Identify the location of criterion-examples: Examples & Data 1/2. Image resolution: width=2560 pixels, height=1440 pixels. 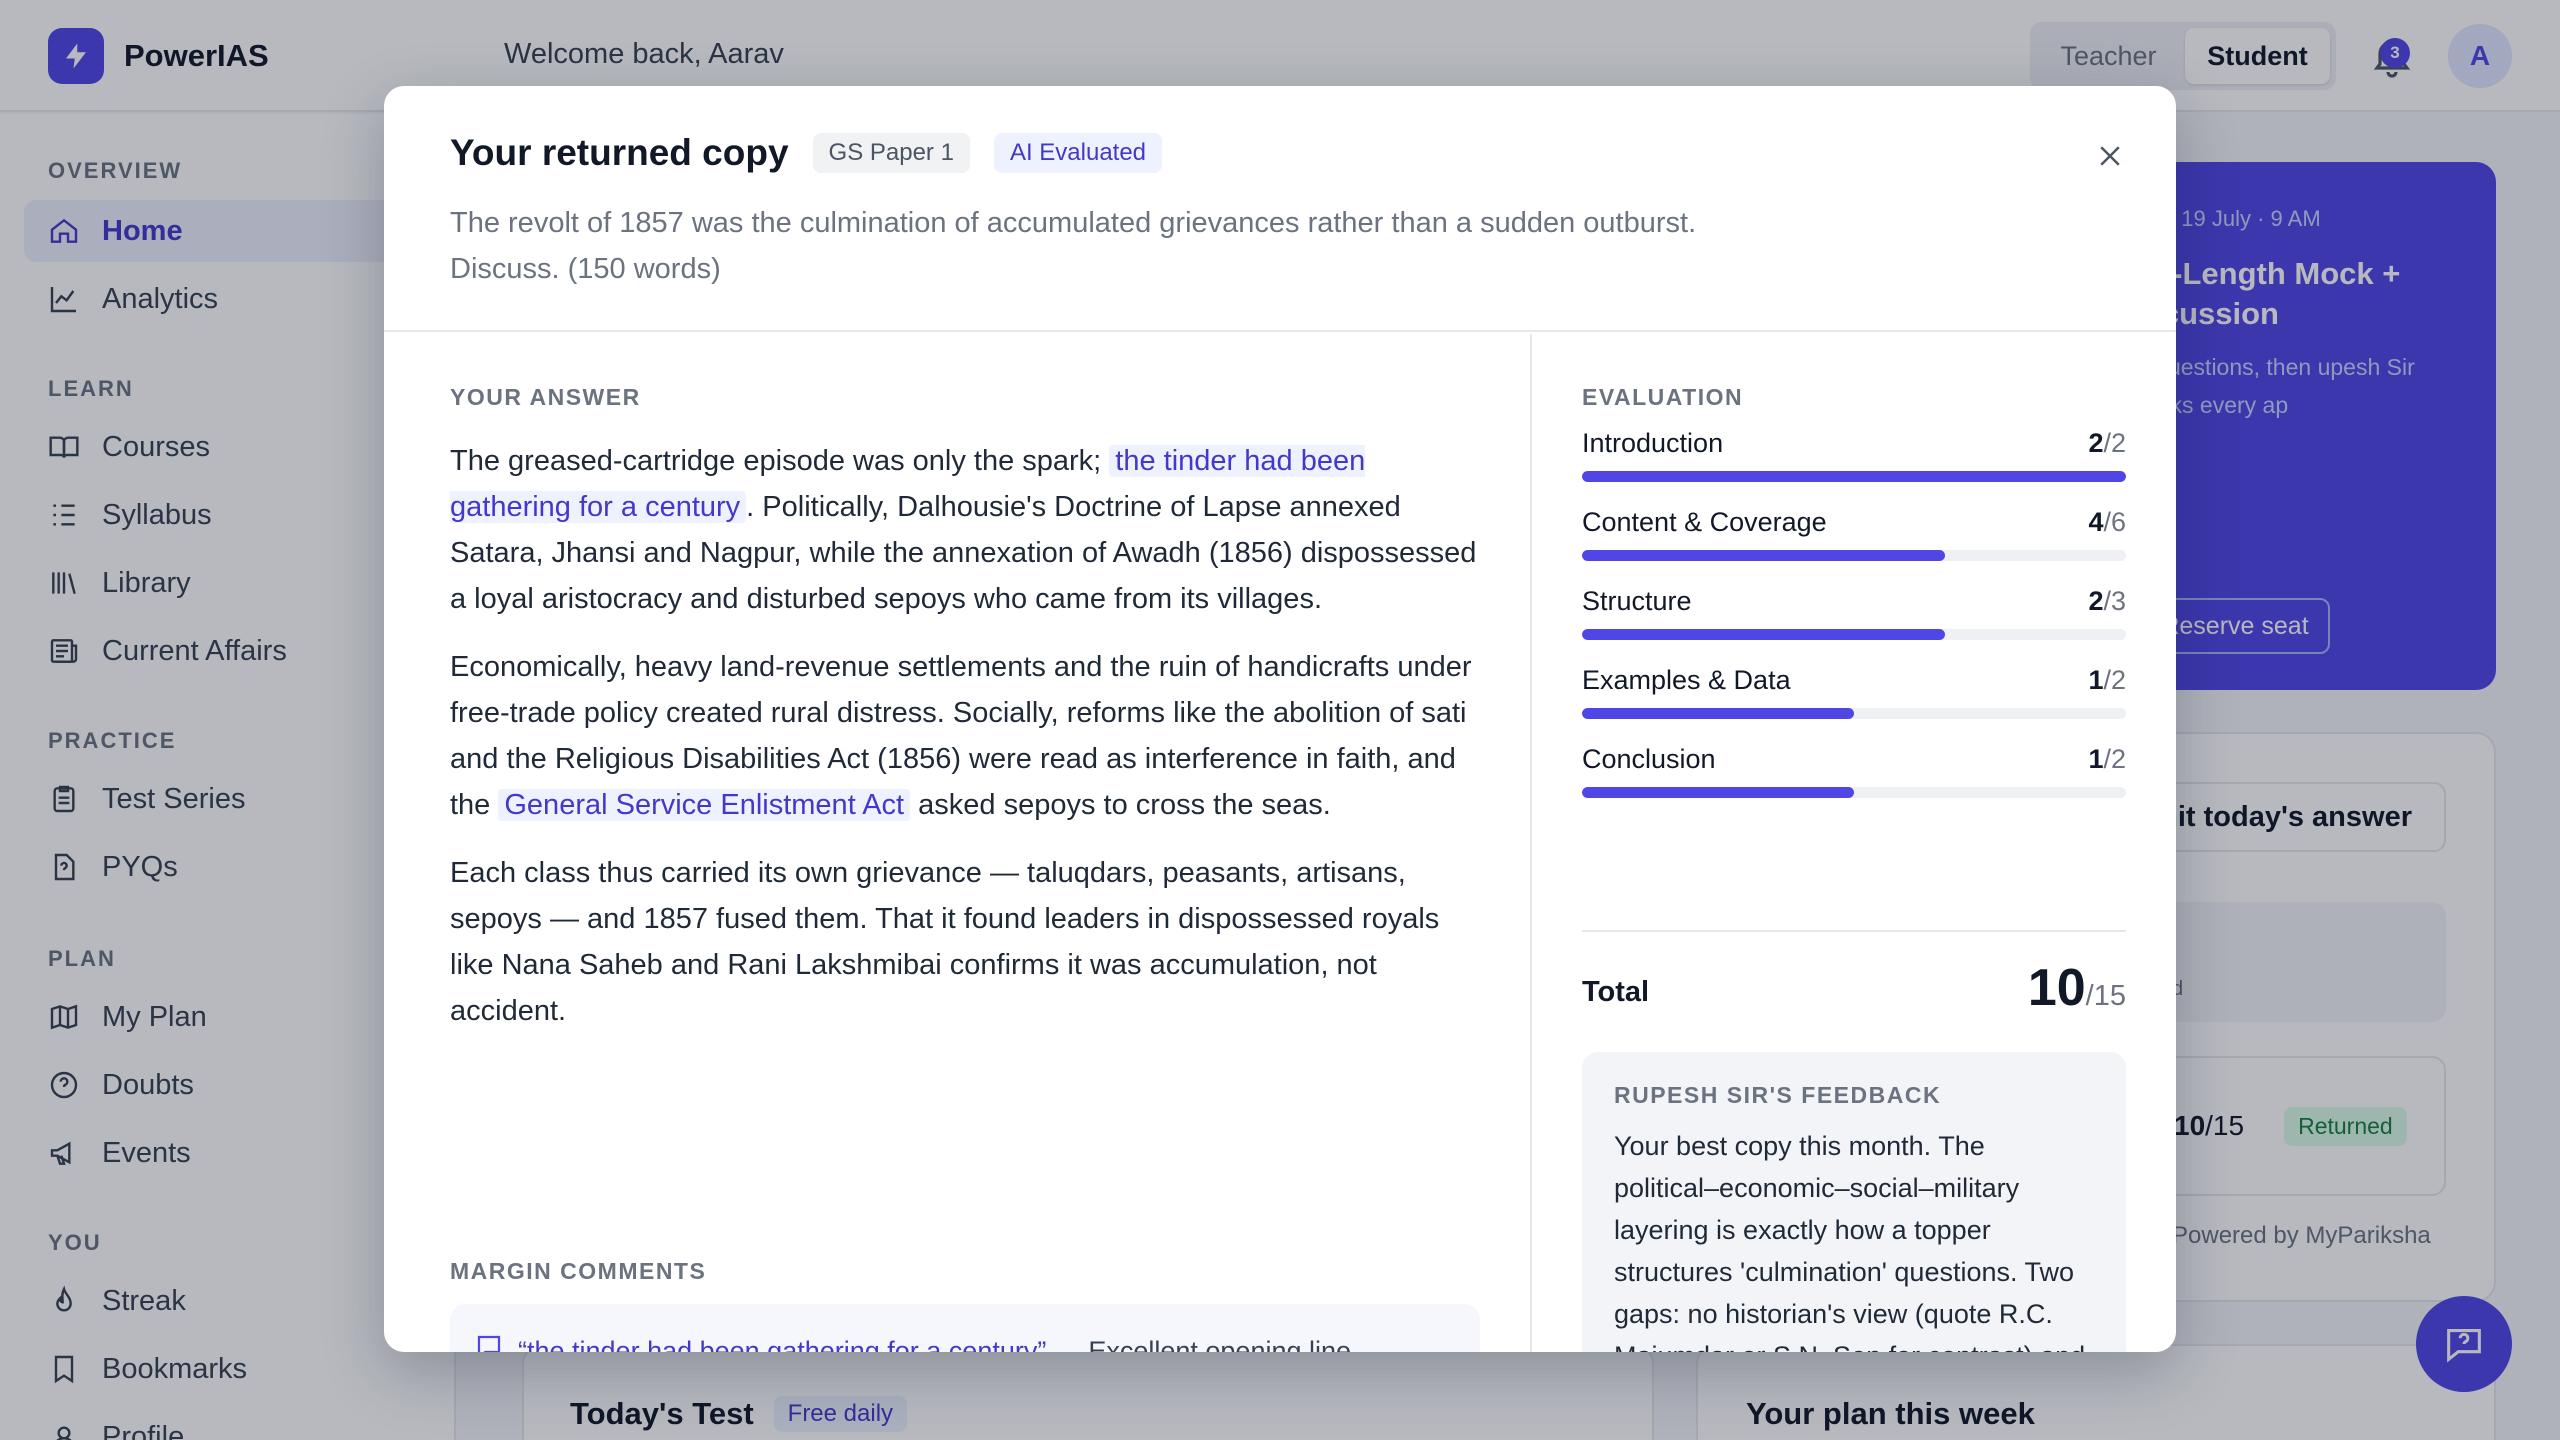
(1854, 692).